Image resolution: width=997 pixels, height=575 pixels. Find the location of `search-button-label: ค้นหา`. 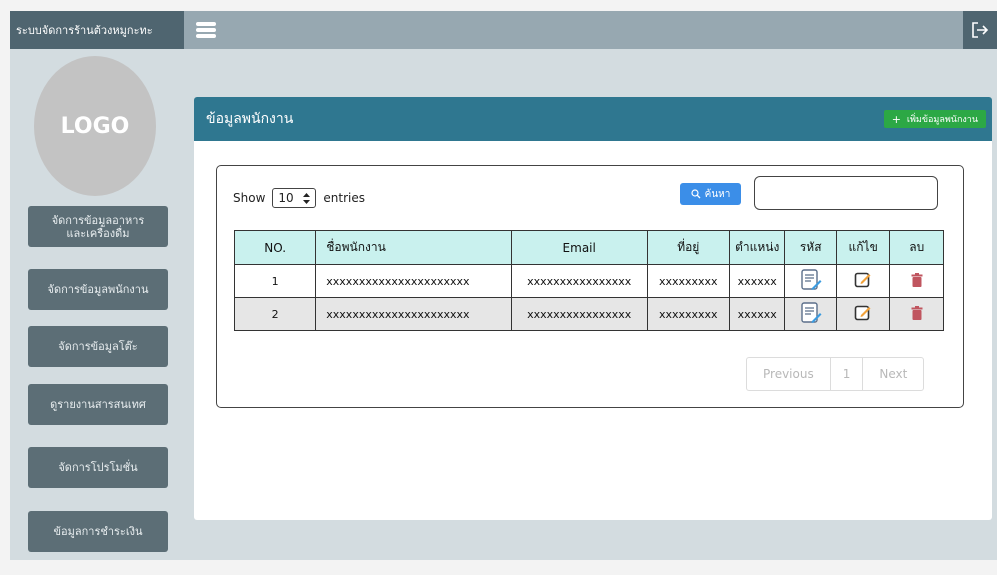

search-button-label: ค้นหา is located at coordinates (717, 194).